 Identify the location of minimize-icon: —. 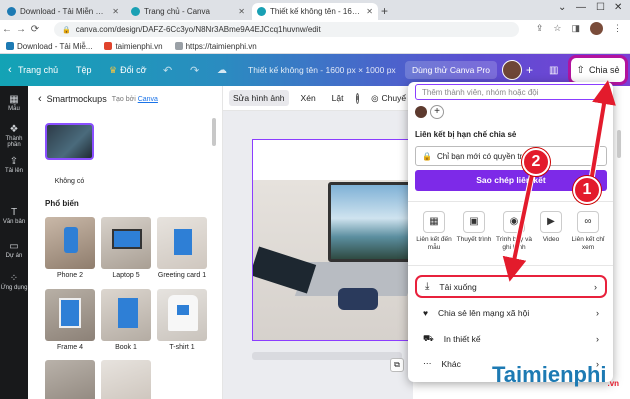
(581, 7).